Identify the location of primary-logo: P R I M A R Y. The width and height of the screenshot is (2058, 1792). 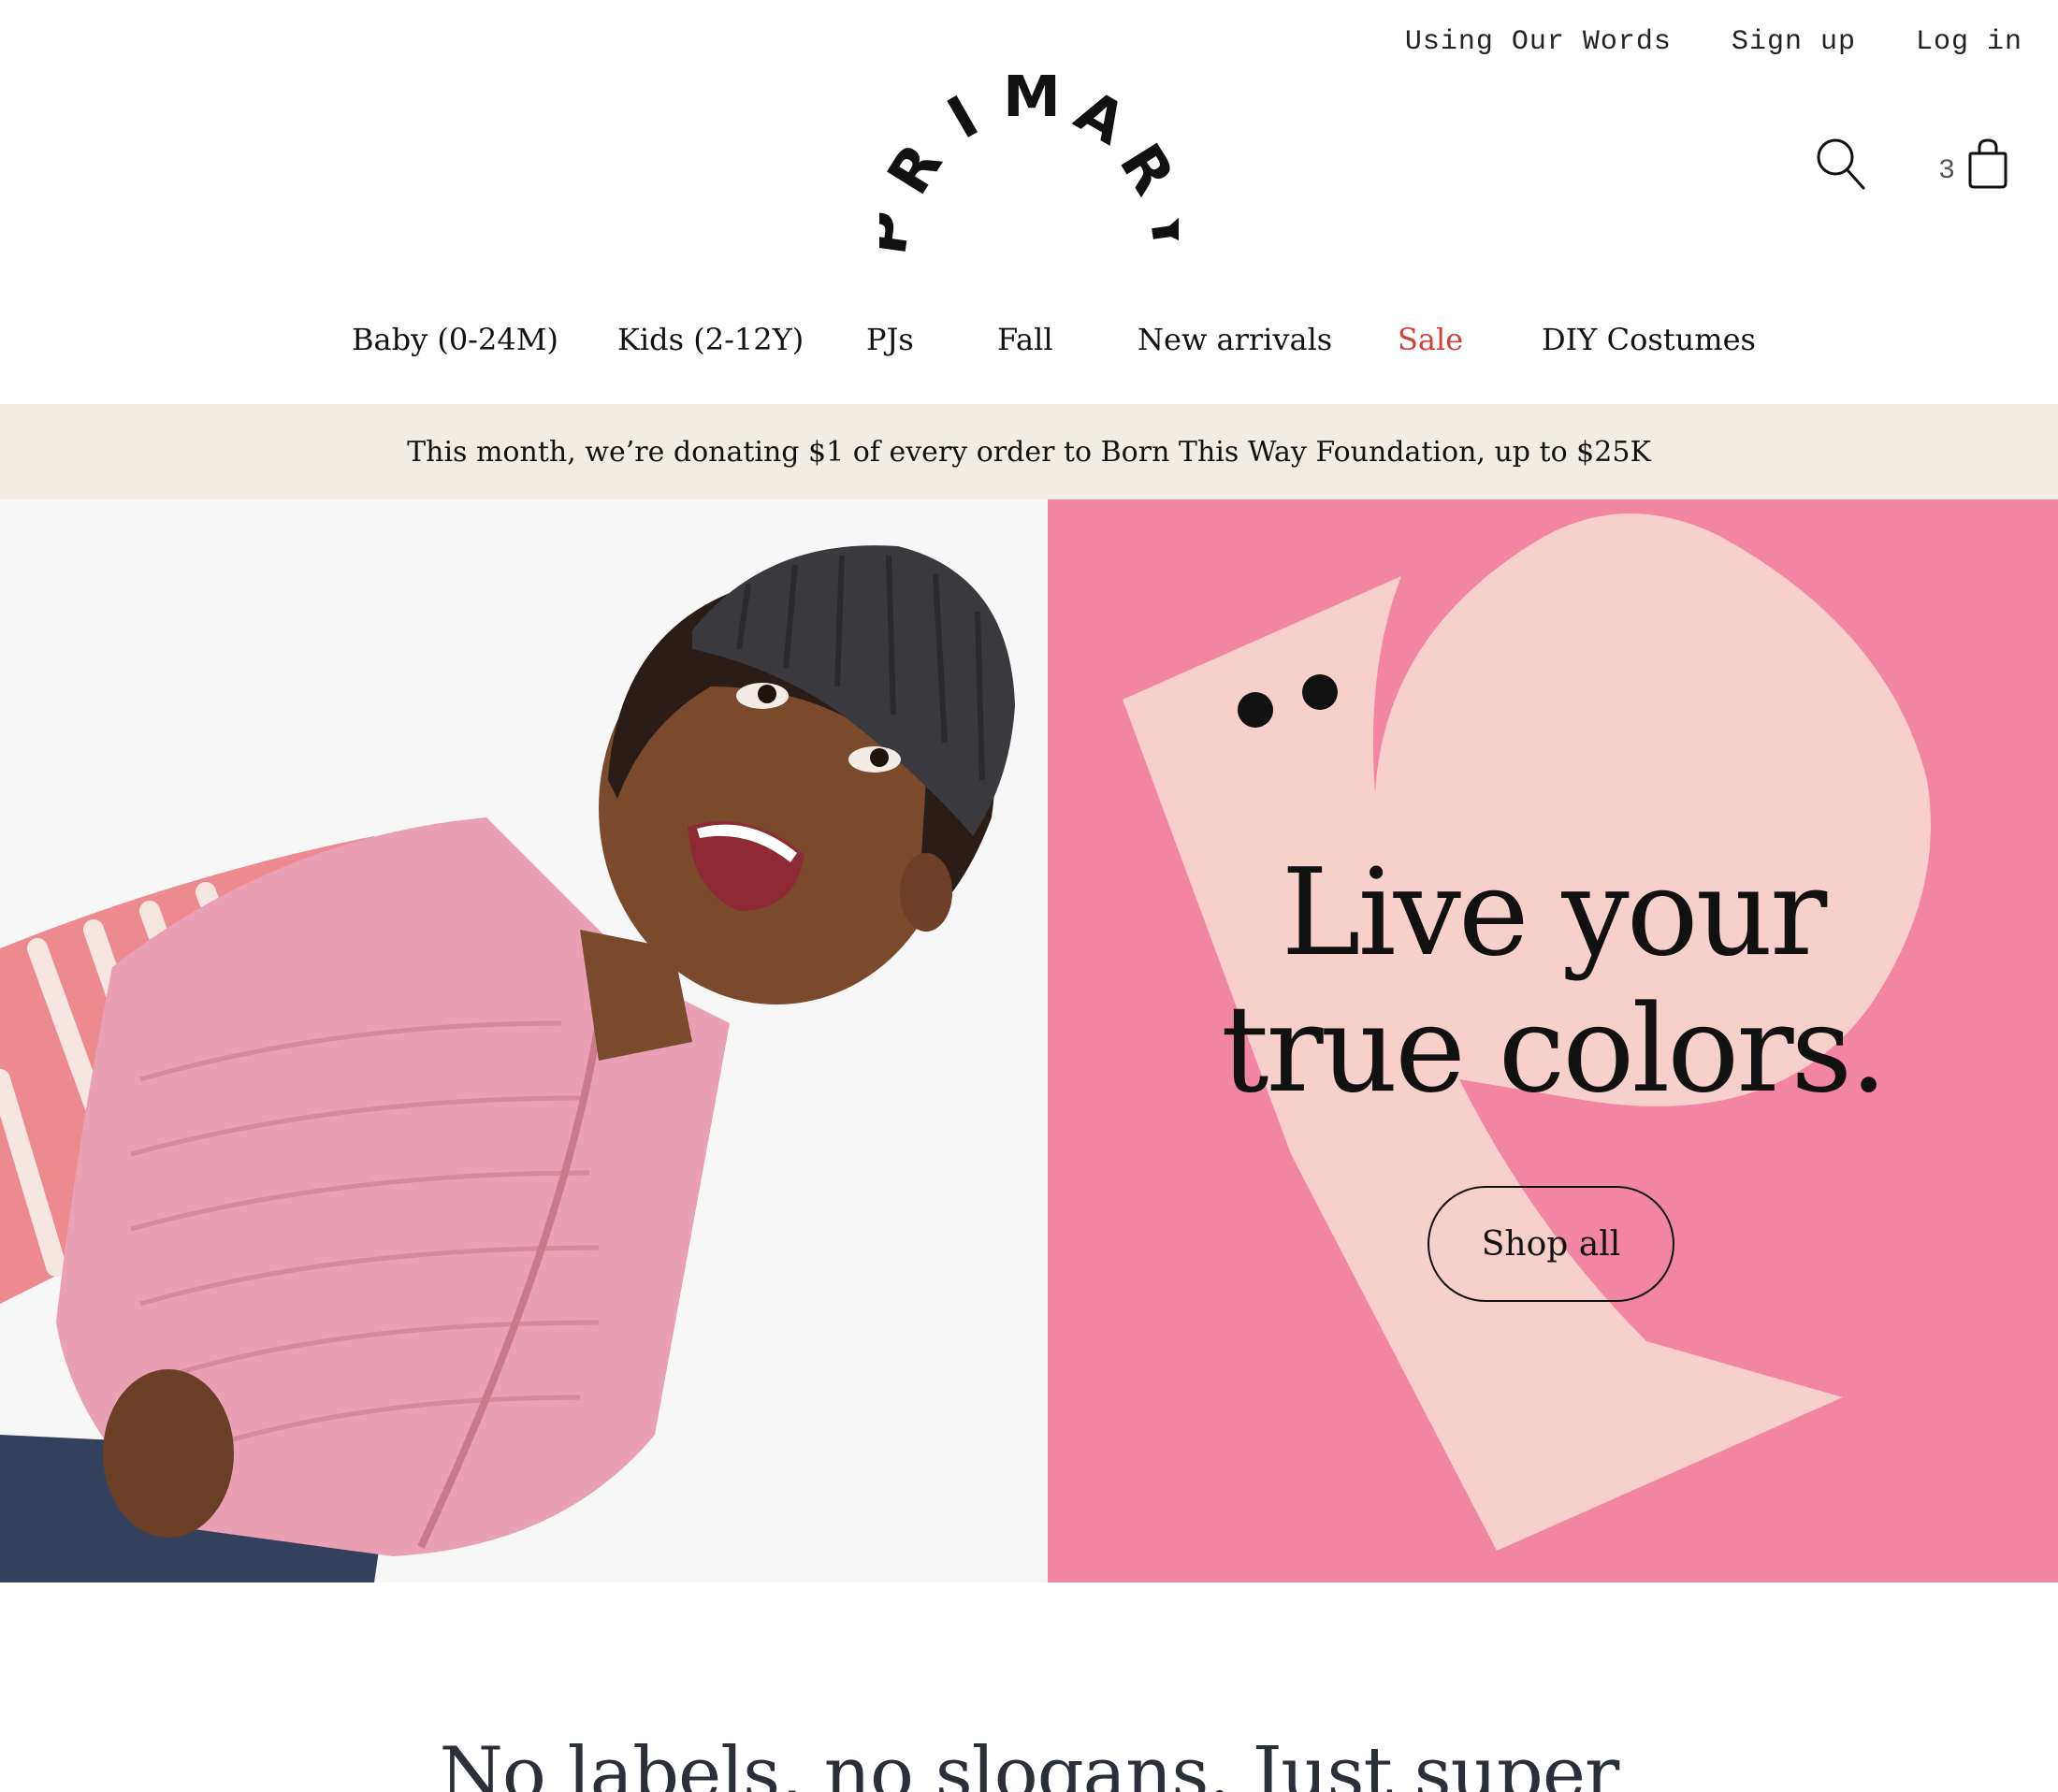
(1029, 164).